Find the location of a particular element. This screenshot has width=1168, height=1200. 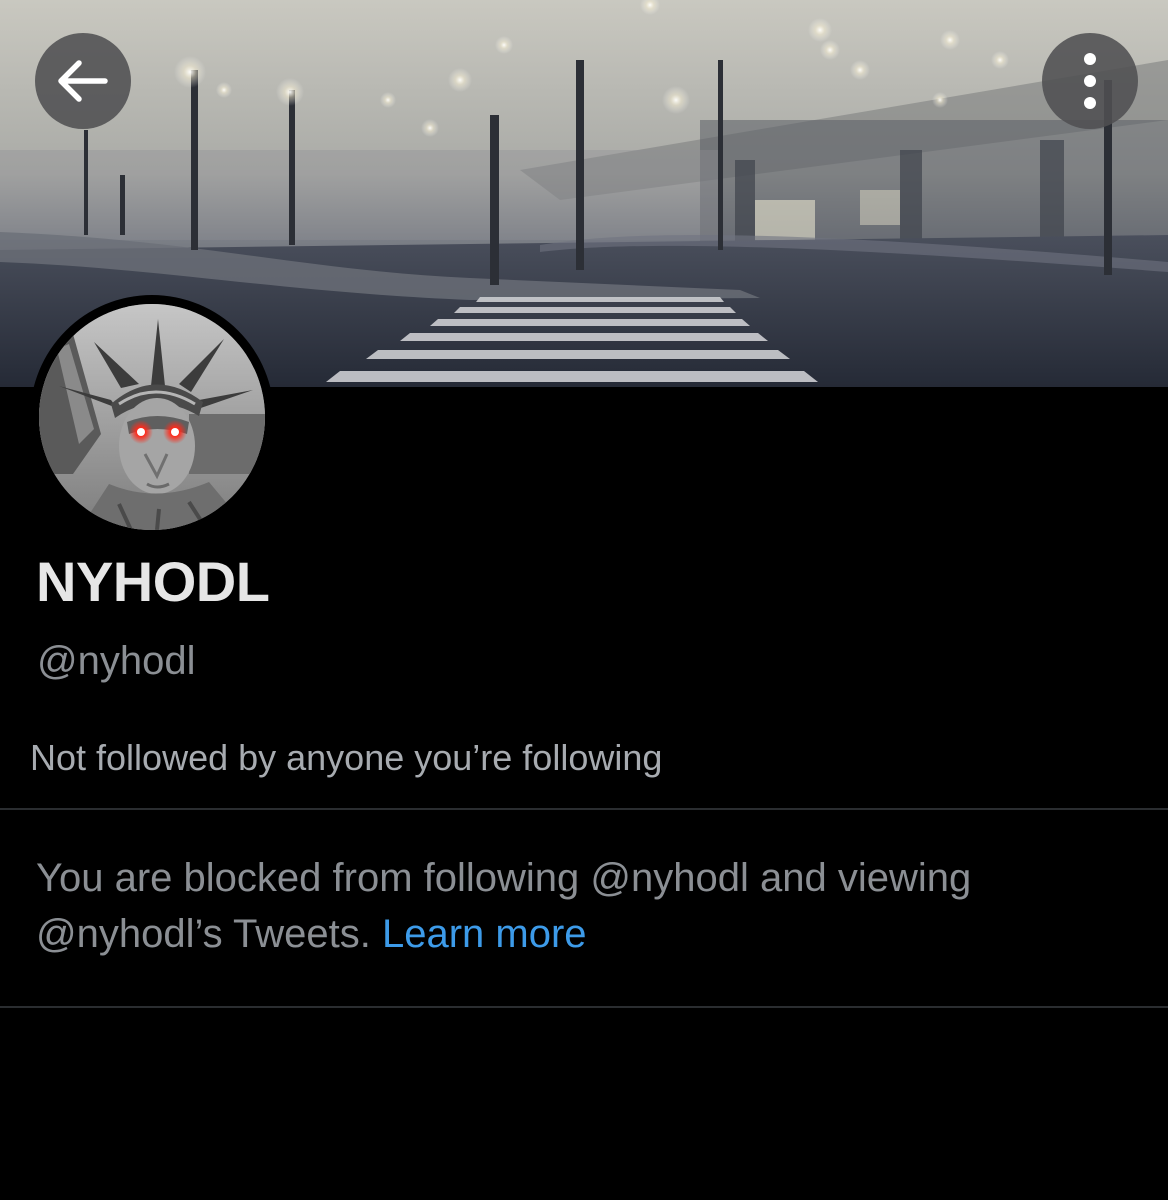

followed-by-note: Not followed by anyone you’re following is located at coordinates (346, 757).